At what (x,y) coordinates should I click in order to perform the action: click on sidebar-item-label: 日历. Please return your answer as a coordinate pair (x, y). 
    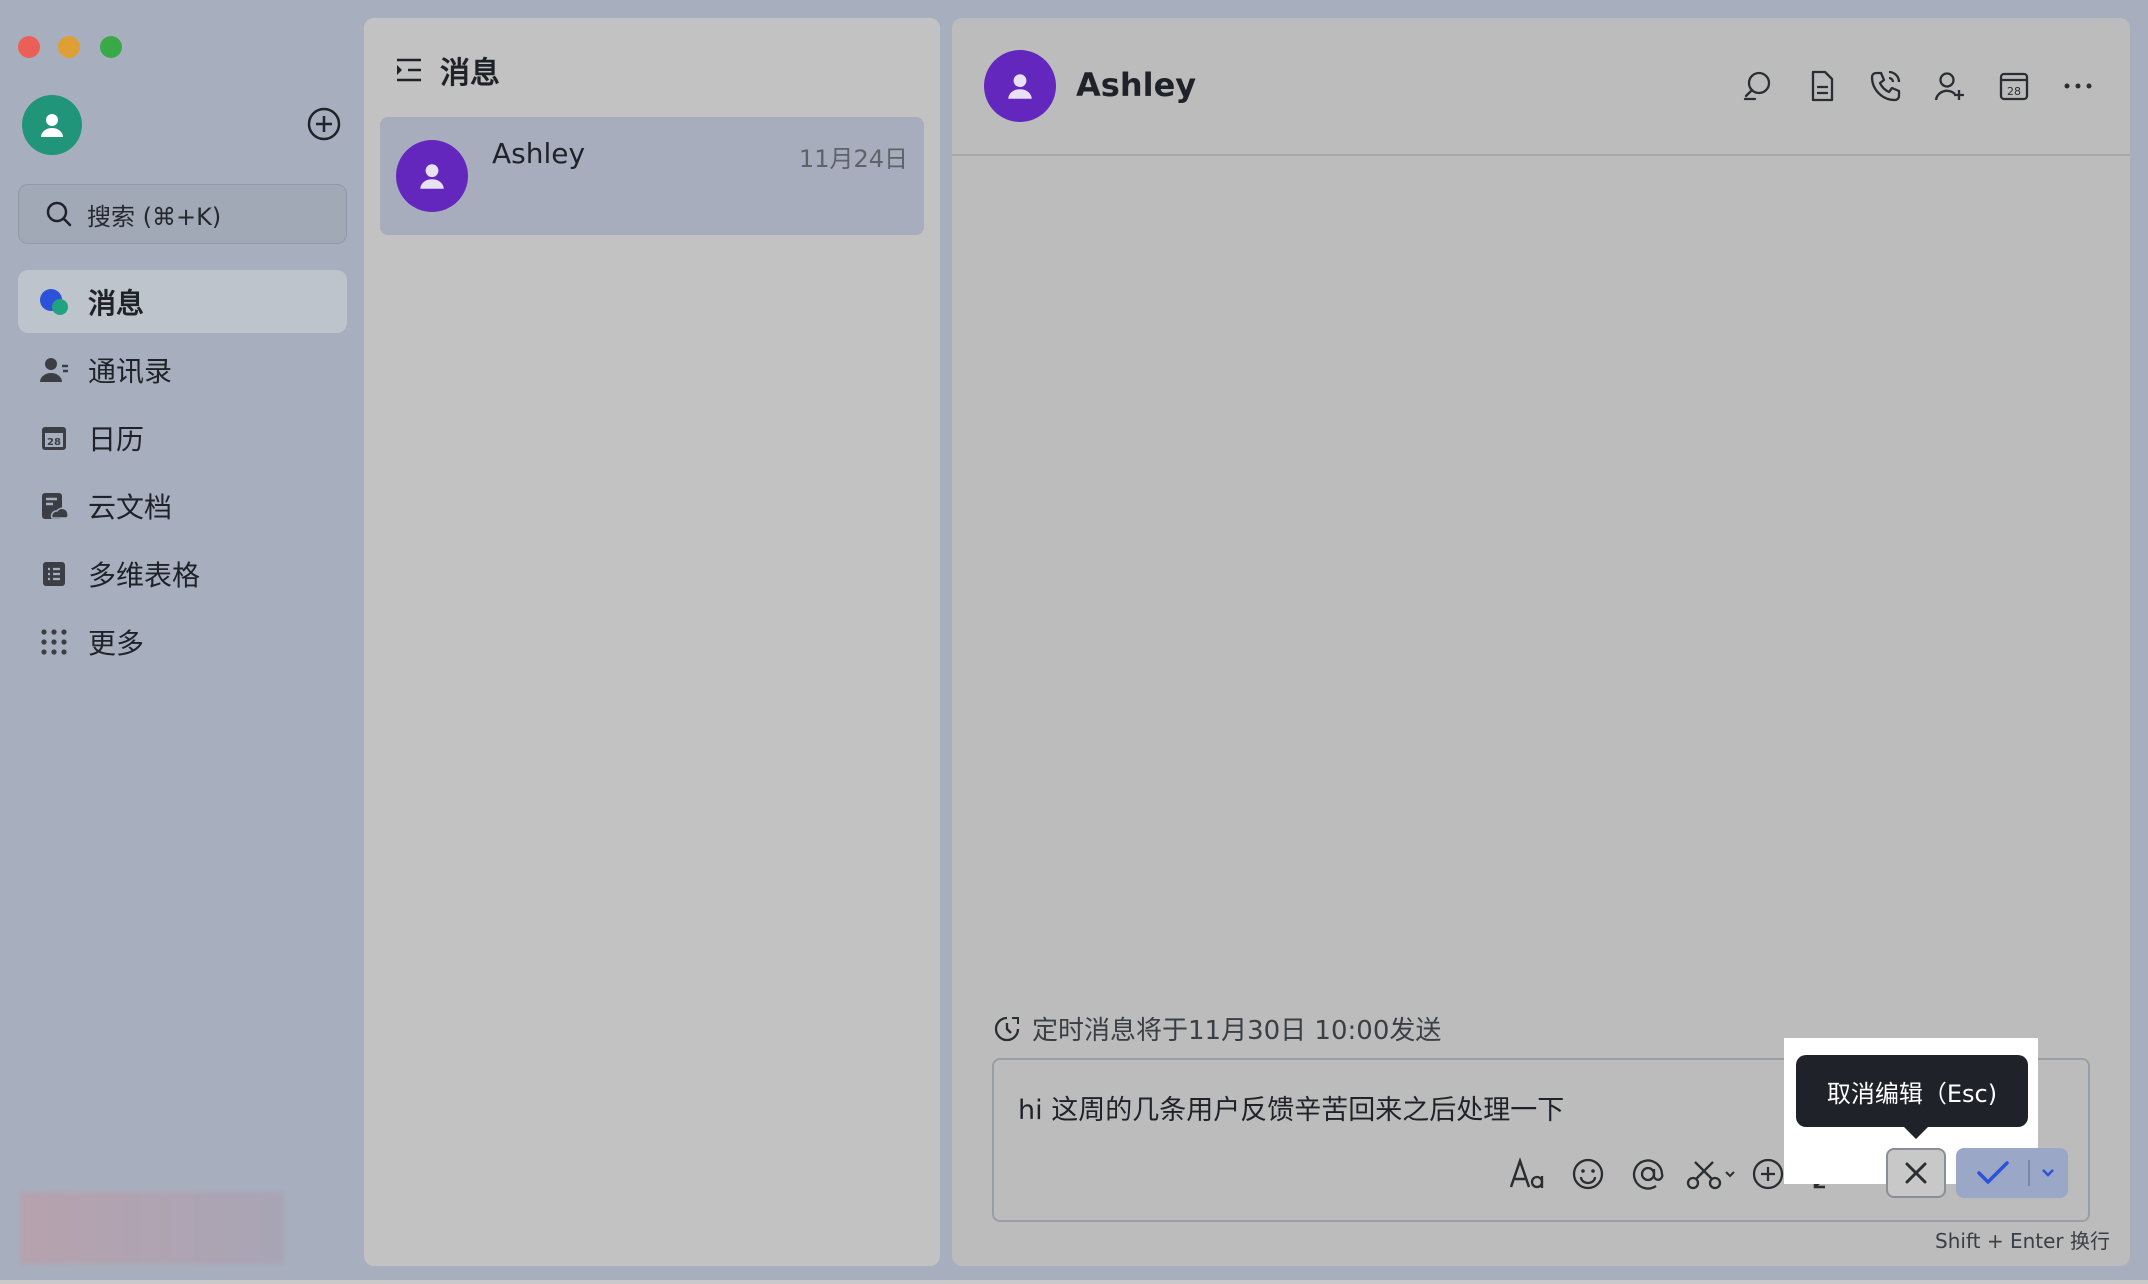
    Looking at the image, I should click on (116, 439).